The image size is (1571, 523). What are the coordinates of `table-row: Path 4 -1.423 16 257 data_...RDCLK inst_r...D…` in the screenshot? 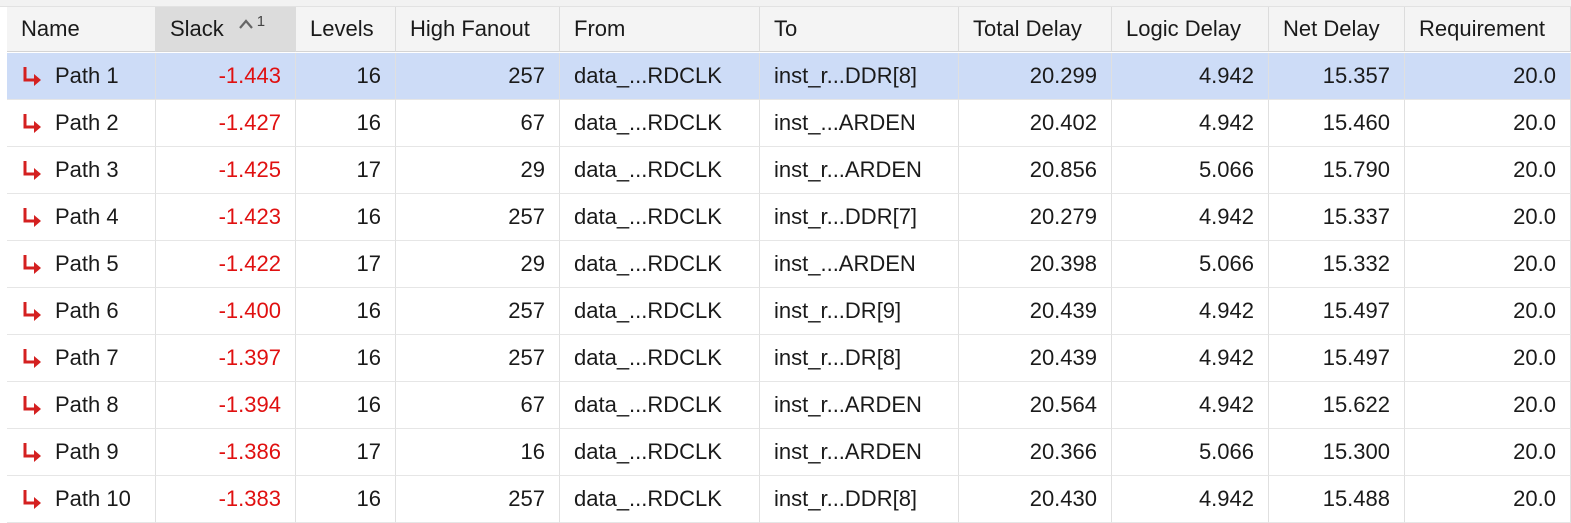 It's located at (789, 217).